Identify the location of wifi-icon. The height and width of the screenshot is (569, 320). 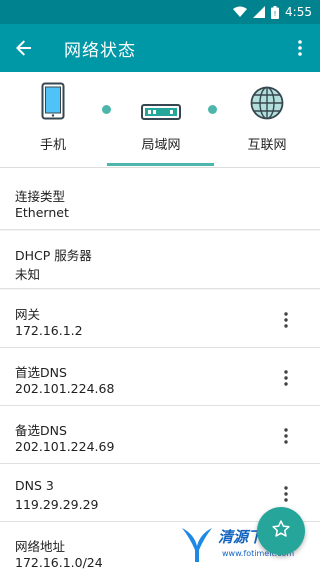
(240, 12).